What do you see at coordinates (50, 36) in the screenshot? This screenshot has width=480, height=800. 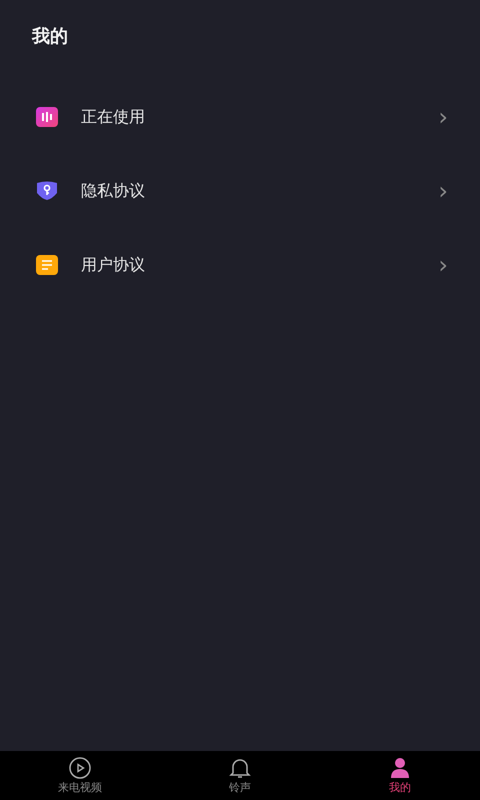 I see `page-title: 我的` at bounding box center [50, 36].